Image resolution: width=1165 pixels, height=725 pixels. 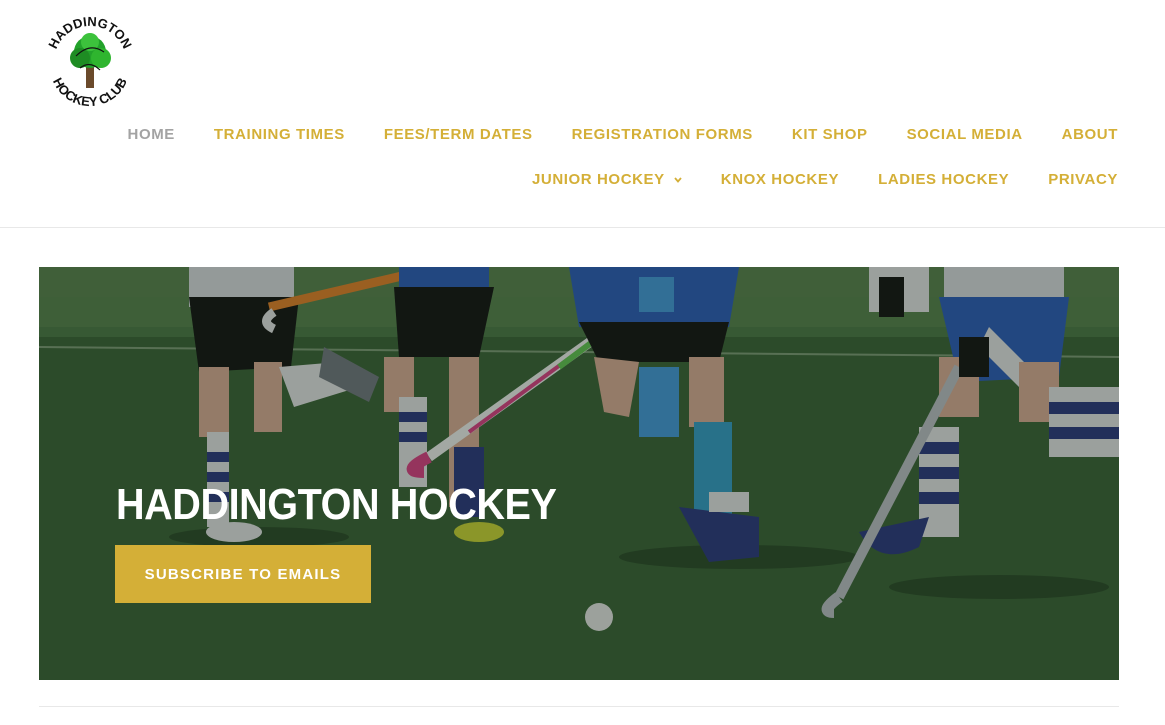 I want to click on nav-training-times: TRAINING TIMES, so click(x=279, y=134).